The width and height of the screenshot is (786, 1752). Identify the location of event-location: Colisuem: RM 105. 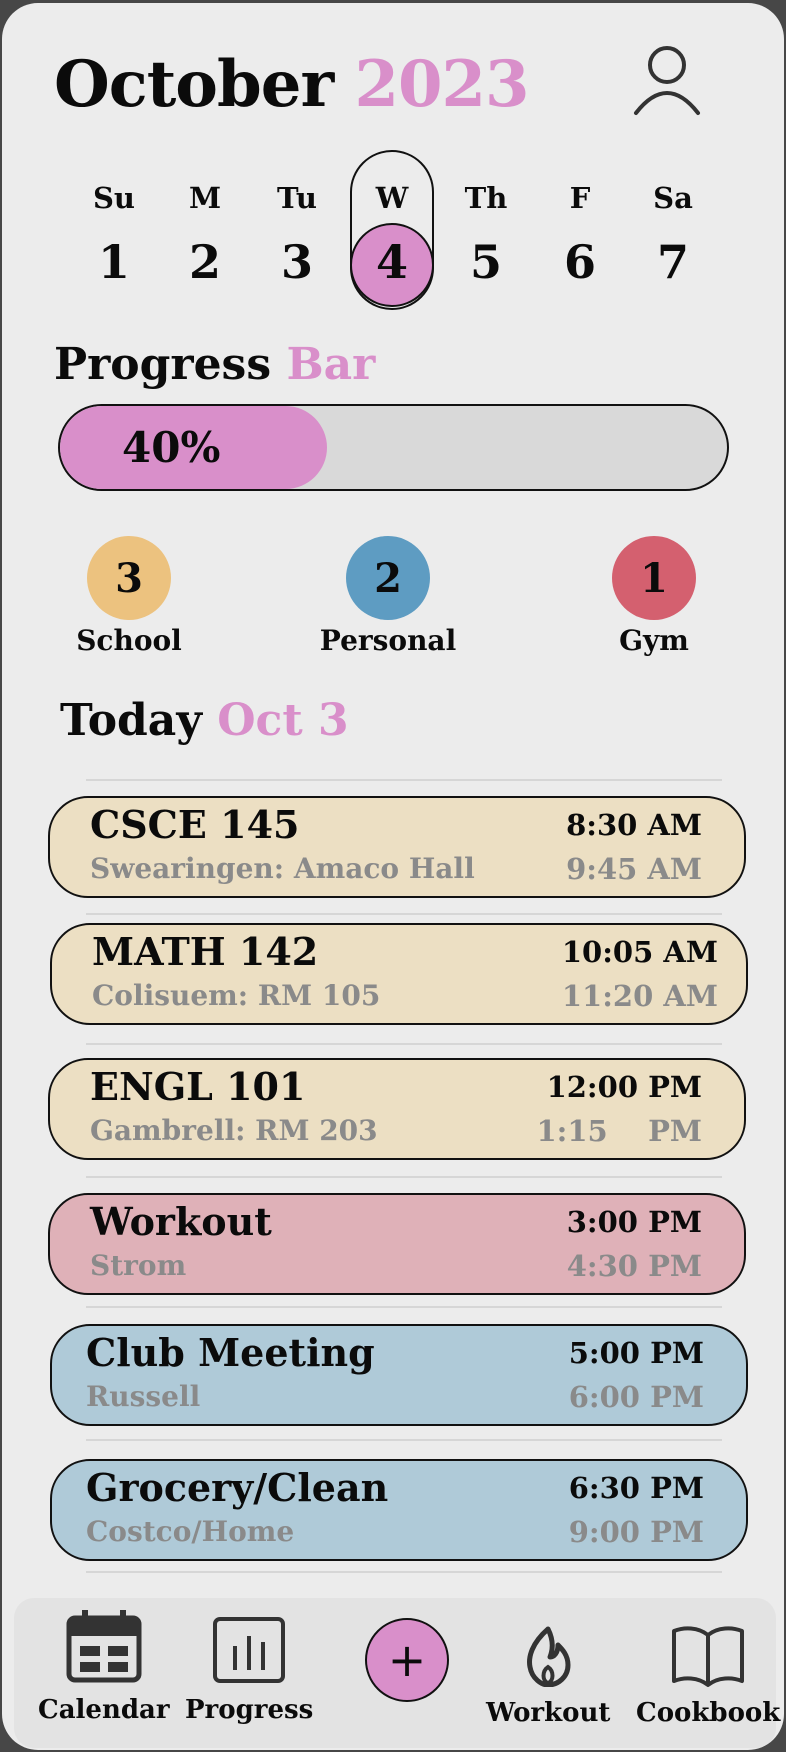
(236, 995).